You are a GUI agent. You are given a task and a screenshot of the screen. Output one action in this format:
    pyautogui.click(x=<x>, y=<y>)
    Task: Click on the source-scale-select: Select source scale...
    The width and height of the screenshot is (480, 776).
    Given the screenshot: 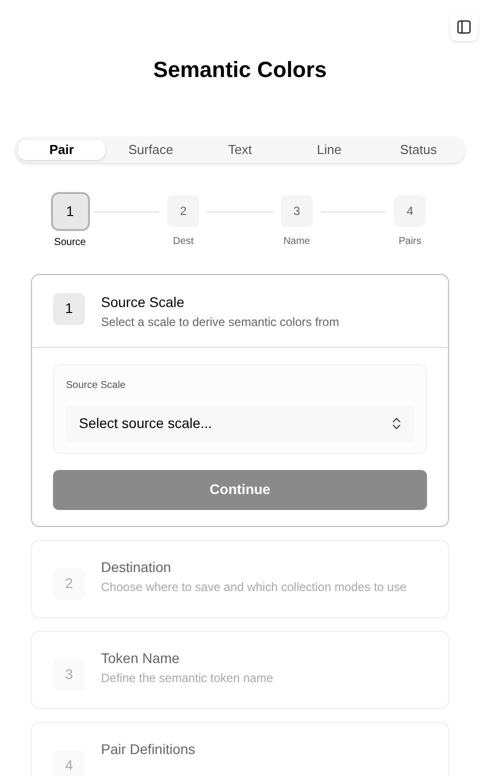 What is the action you would take?
    pyautogui.click(x=240, y=423)
    